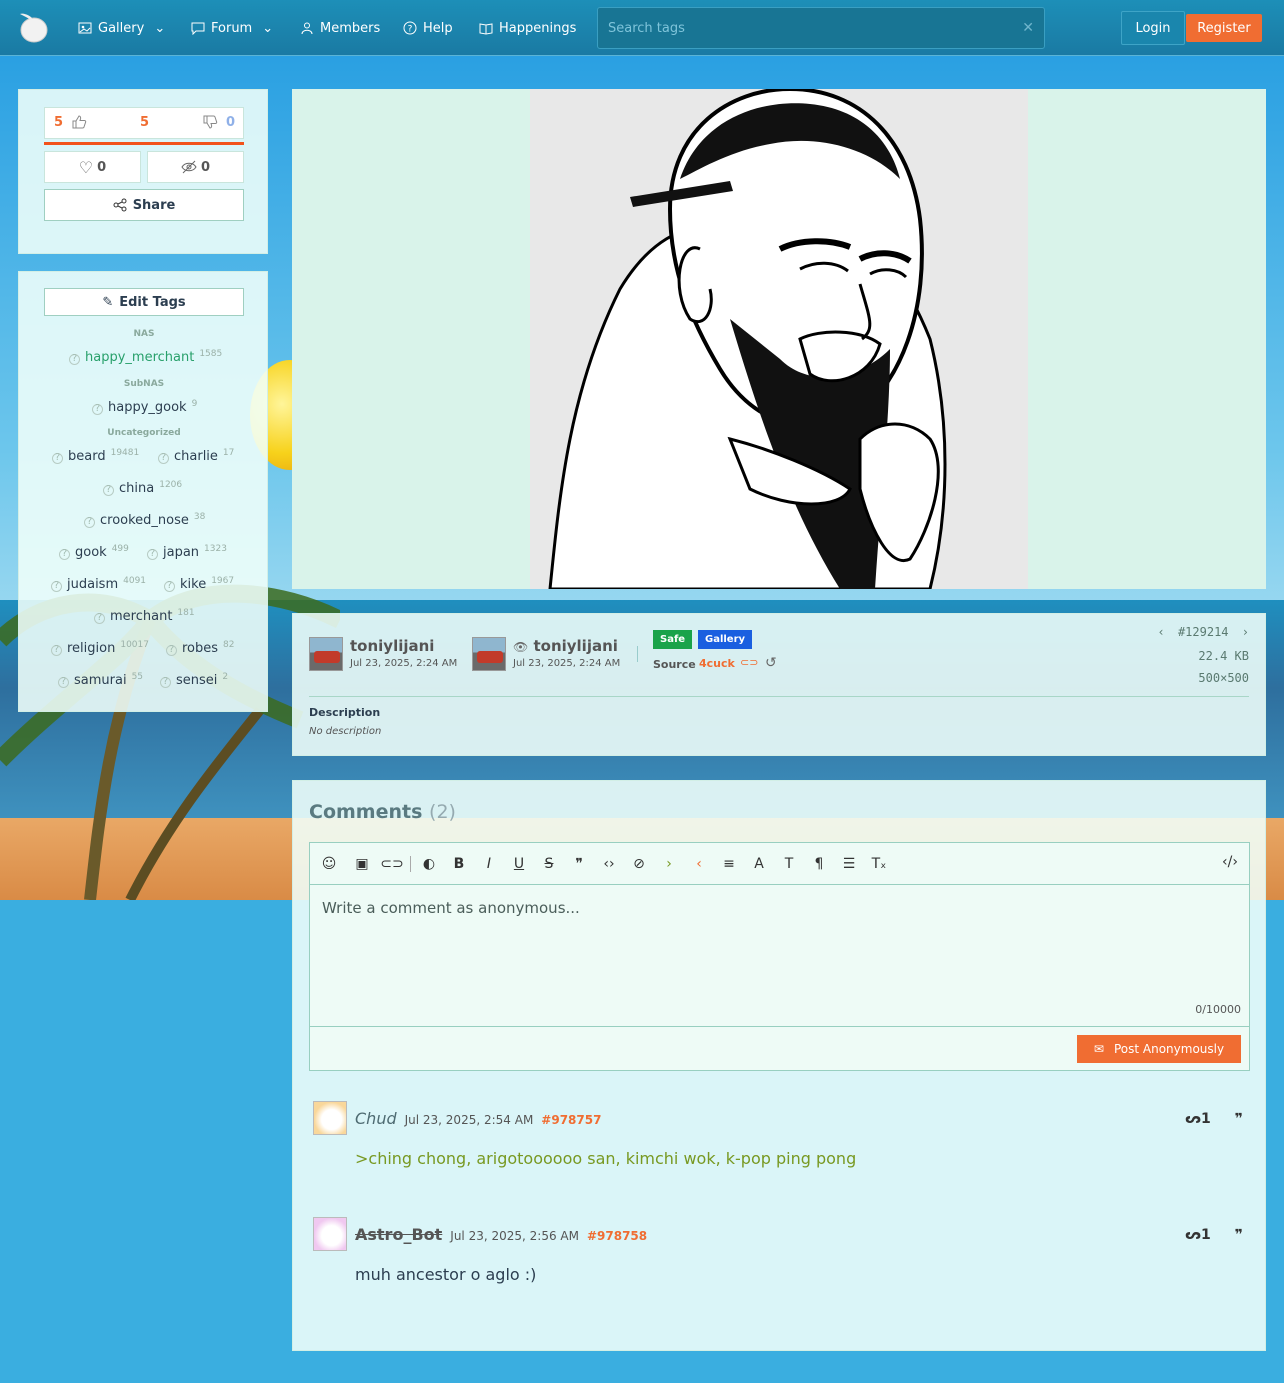  Describe the element at coordinates (398, 1234) in the screenshot. I see `comment-author: Astro_Bot` at that location.